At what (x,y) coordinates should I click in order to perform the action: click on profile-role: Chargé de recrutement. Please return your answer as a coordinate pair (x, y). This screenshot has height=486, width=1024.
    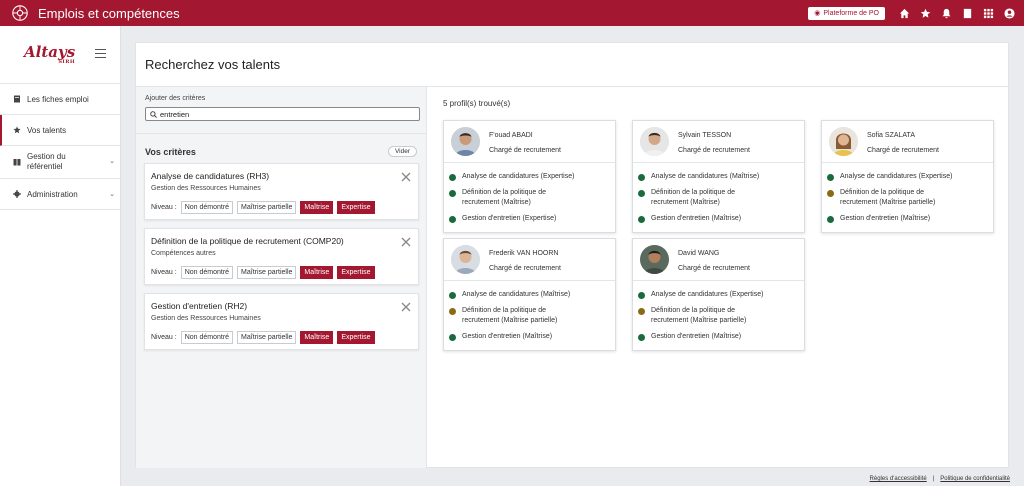
    Looking at the image, I should click on (525, 268).